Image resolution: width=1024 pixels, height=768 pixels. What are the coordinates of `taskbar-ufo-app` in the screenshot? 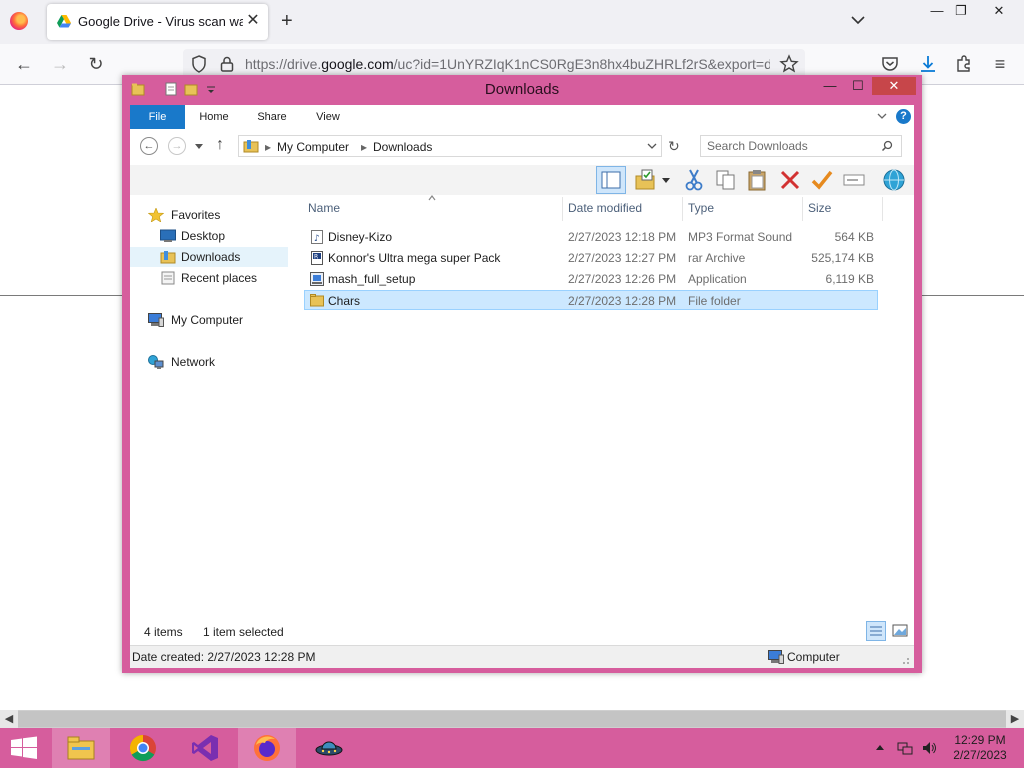 It's located at (329, 748).